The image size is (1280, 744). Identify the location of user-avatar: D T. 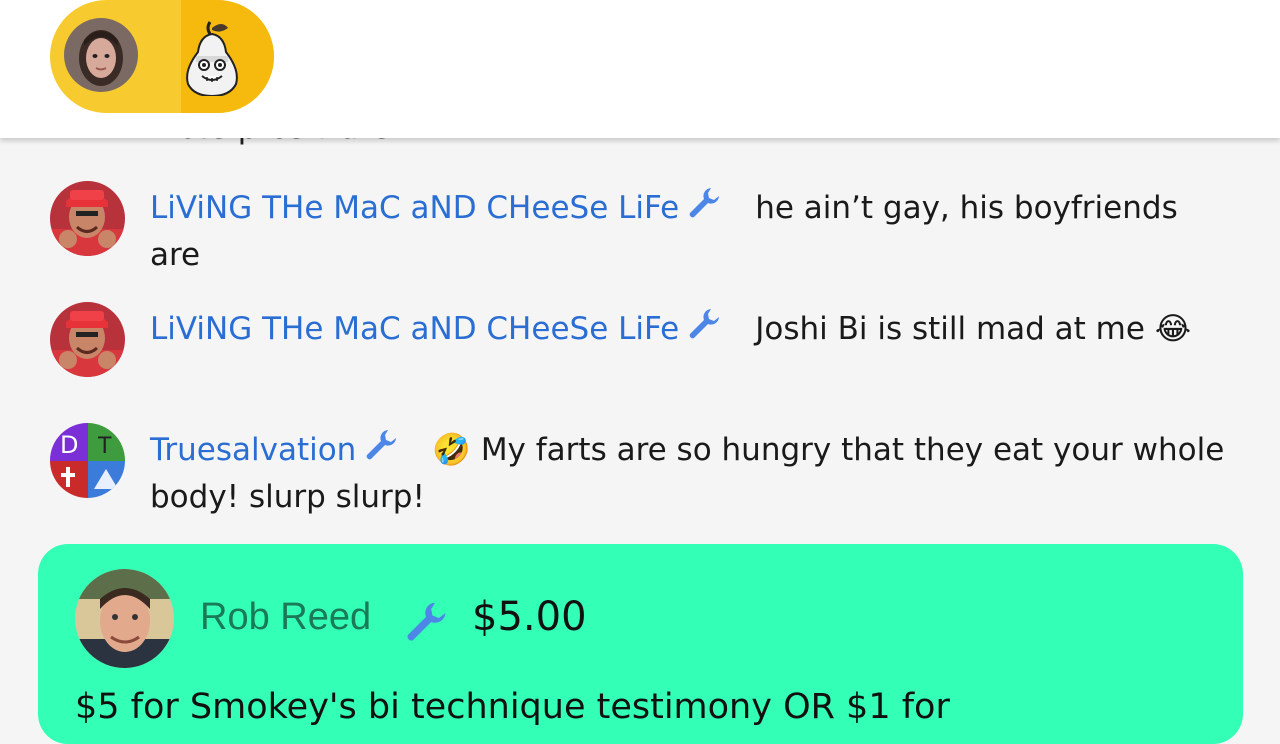
(87, 460).